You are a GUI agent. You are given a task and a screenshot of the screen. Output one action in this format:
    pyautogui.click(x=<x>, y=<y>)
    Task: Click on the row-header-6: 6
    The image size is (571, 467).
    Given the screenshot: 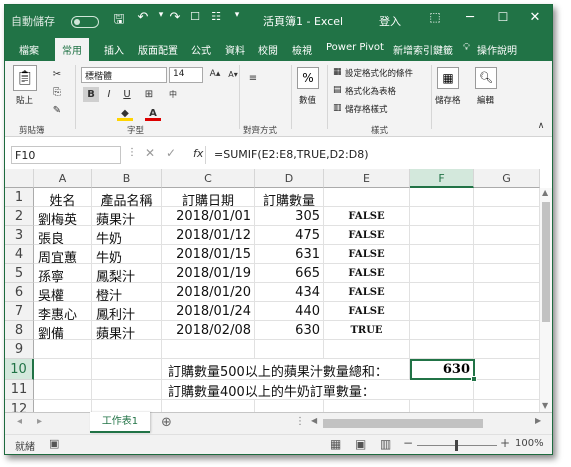 What is the action you would take?
    pyautogui.click(x=19, y=292)
    